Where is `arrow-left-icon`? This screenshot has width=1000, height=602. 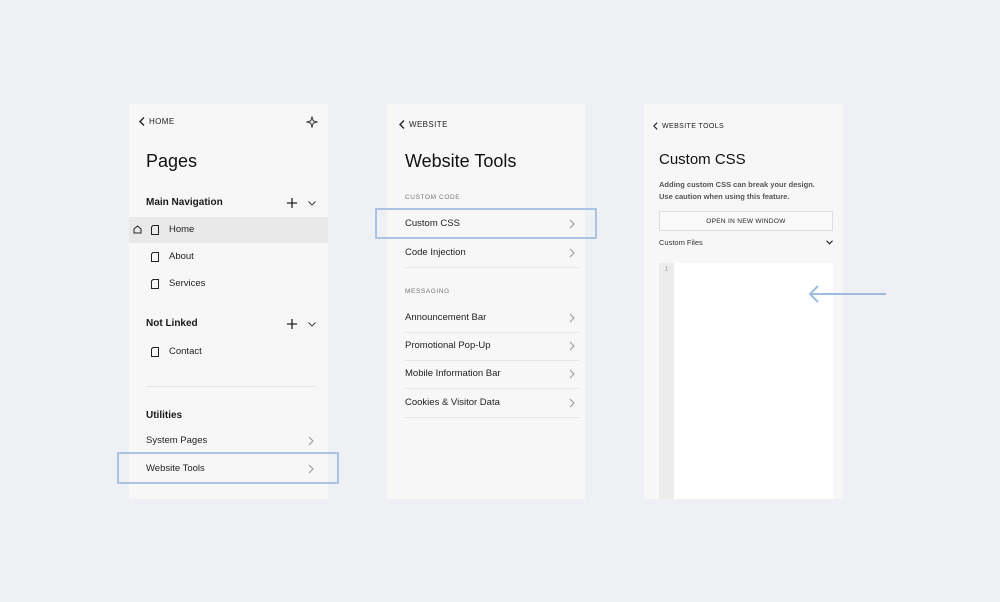 arrow-left-icon is located at coordinates (847, 294).